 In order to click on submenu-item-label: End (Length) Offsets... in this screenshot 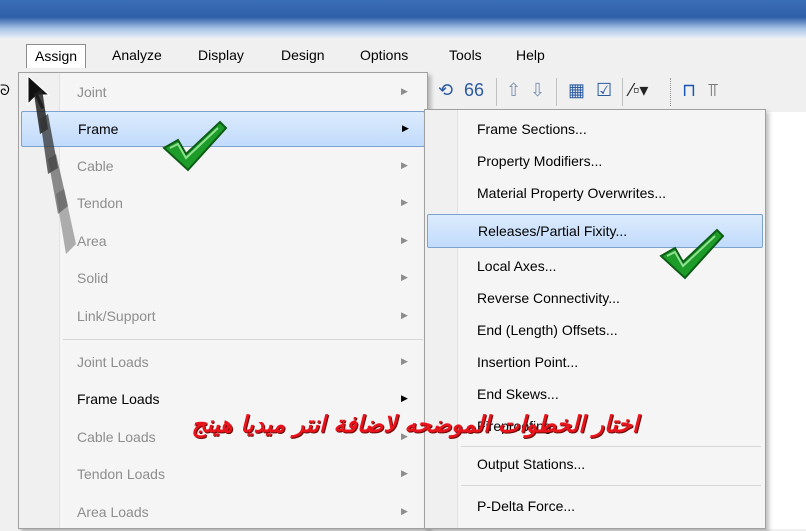, I will do `click(547, 330)`.